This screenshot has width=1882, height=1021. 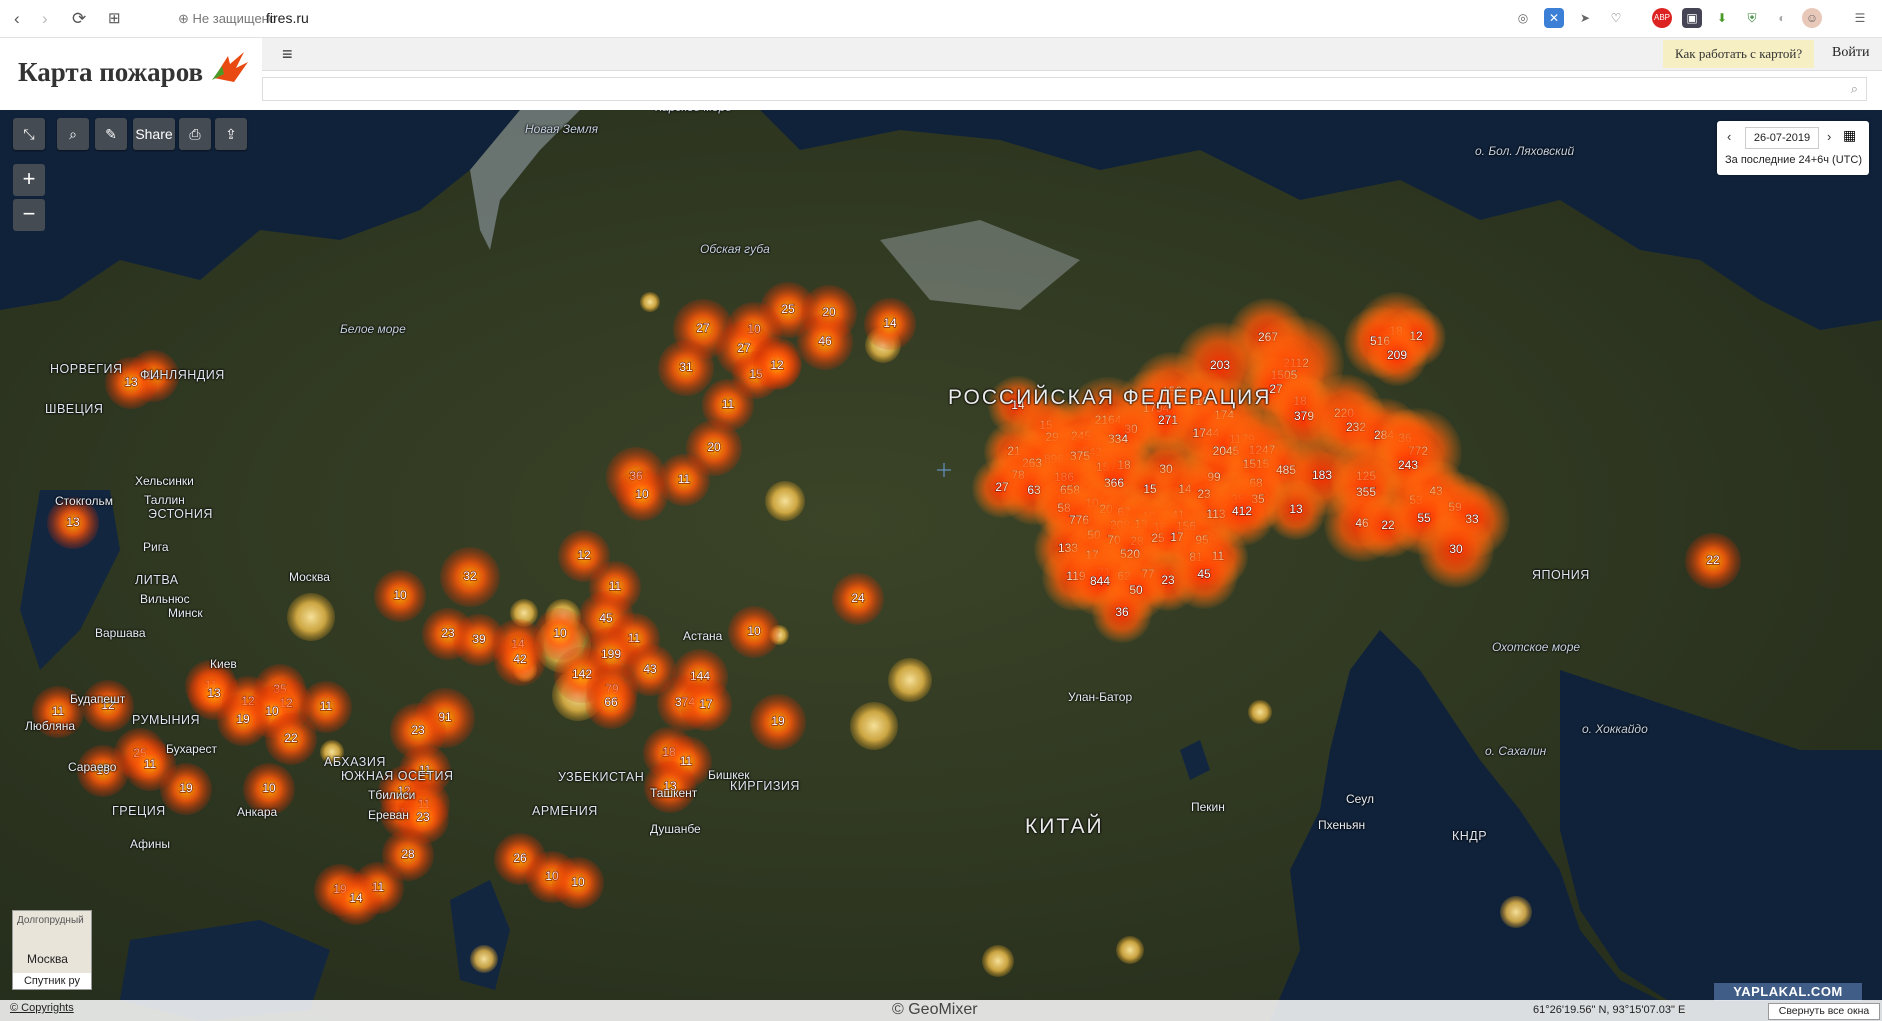 What do you see at coordinates (1616, 18) in the screenshot?
I see `heart-icon: ♡` at bounding box center [1616, 18].